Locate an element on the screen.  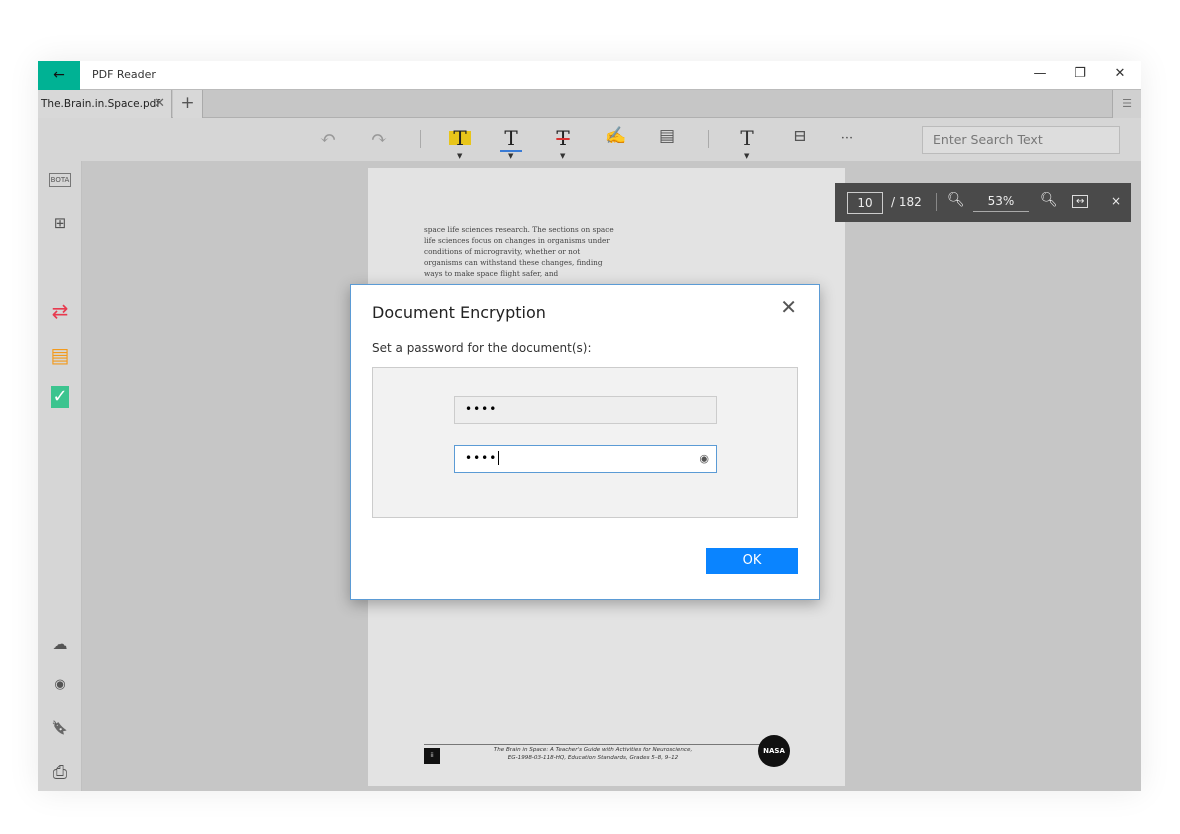
password-input: •••• is located at coordinates (585, 410).